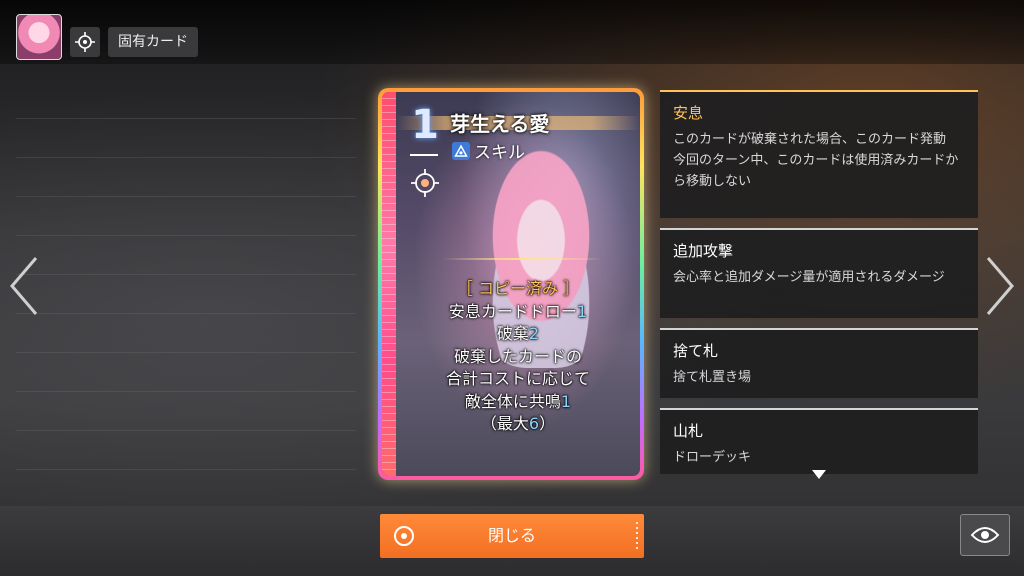 The image size is (1024, 576). I want to click on keyword-panel-discard: 捨て札 捨て札置き場, so click(819, 363).